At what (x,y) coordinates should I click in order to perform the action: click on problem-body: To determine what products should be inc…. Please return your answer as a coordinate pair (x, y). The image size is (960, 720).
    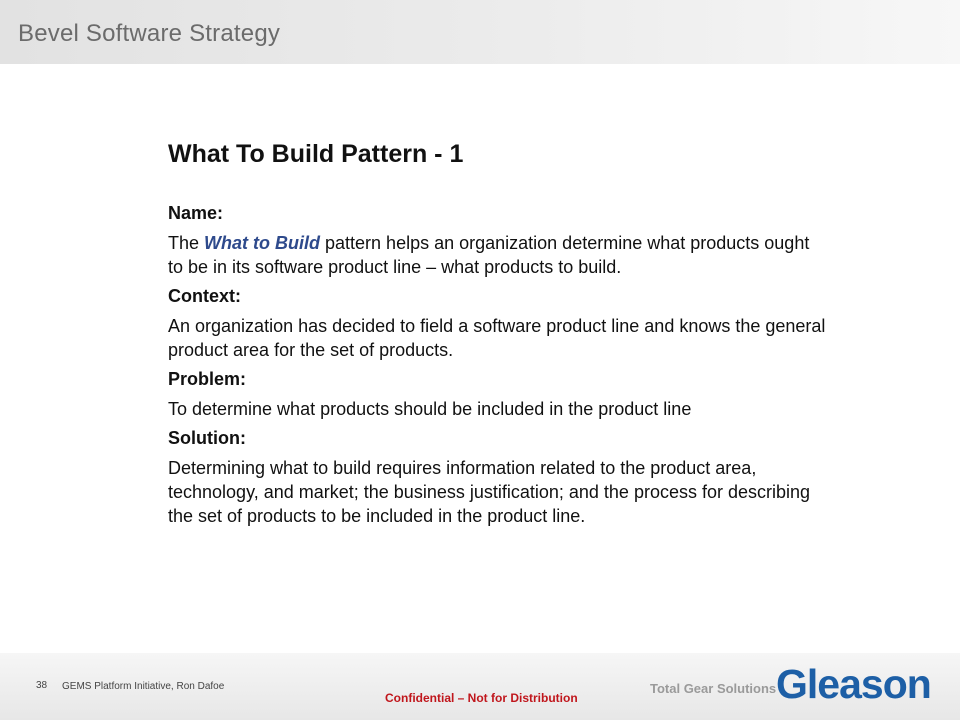
    Looking at the image, I should click on (430, 409).